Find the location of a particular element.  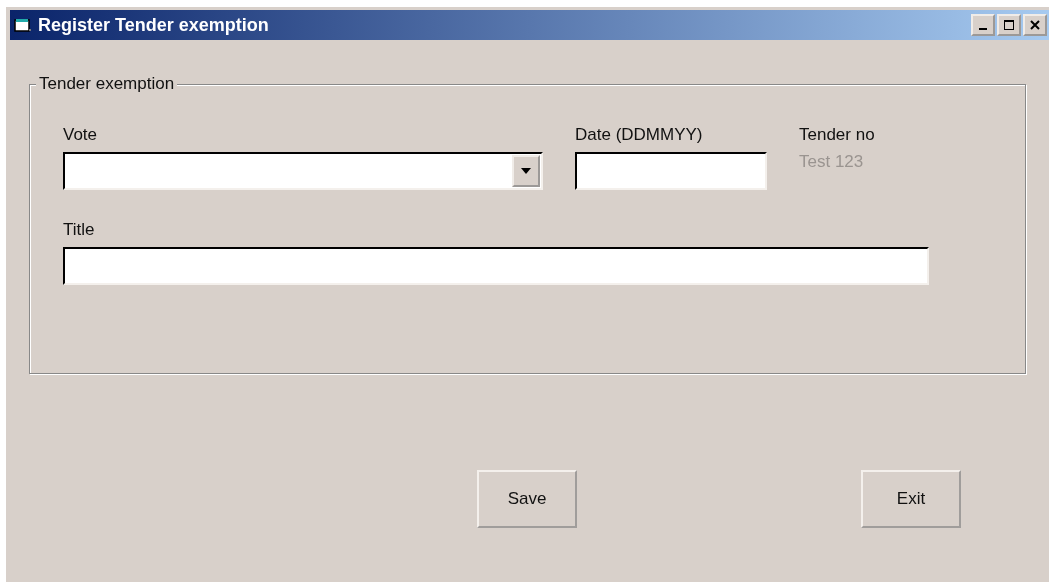

window-icon is located at coordinates (23, 25).